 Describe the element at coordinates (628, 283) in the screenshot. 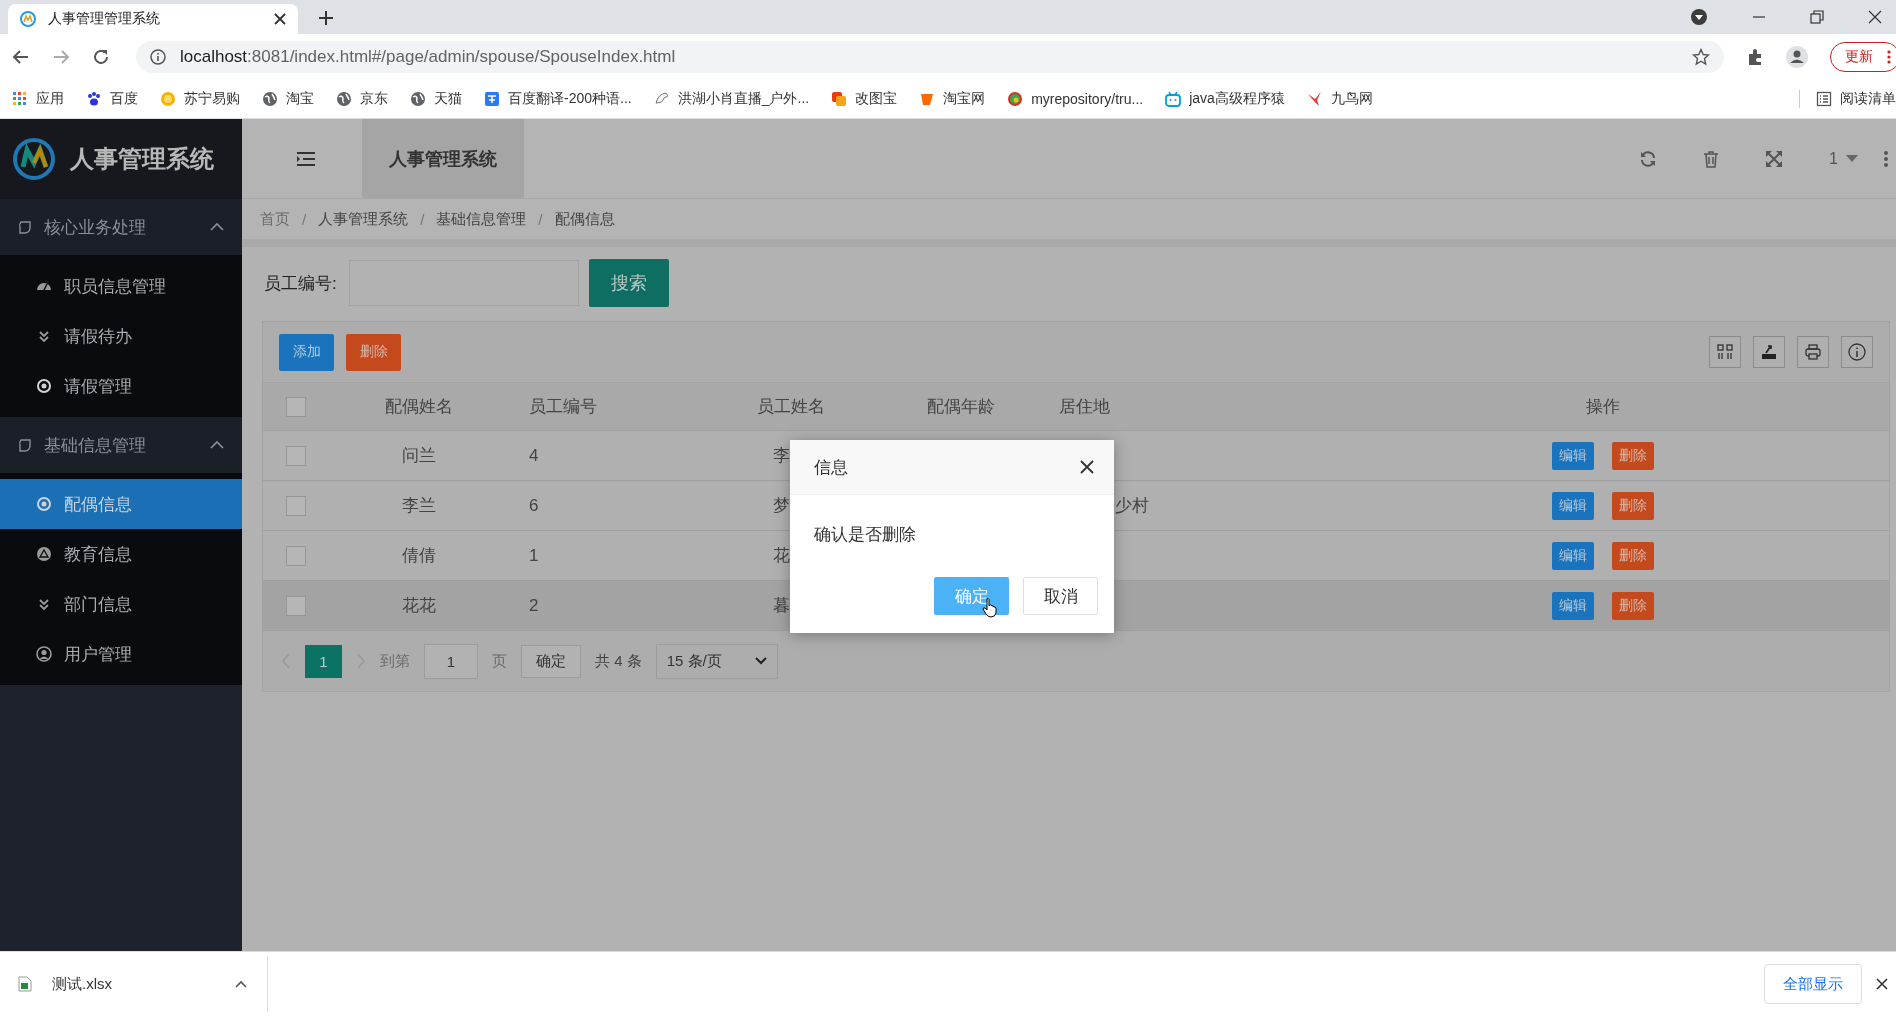

I see `search-button: 搜索` at that location.